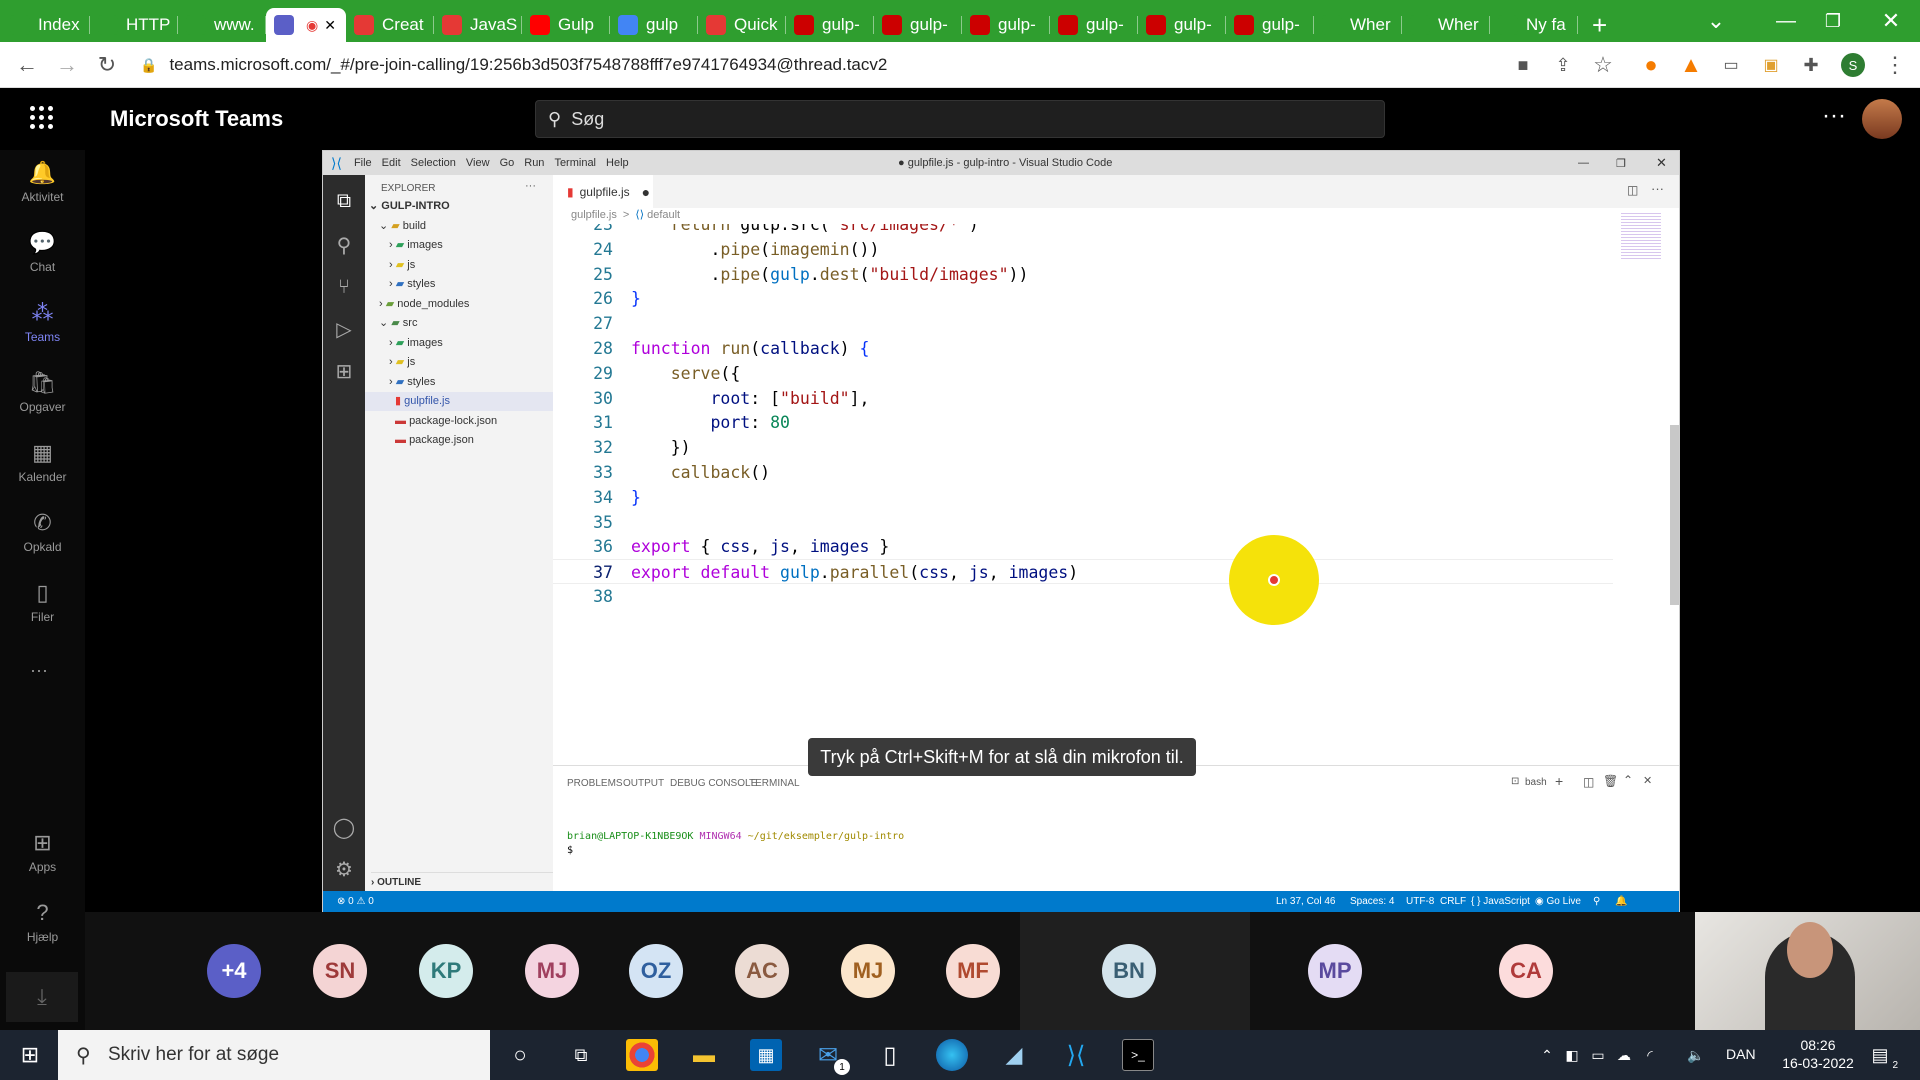 The image size is (1920, 1080). Describe the element at coordinates (1833, 21) in the screenshot. I see `restore-button: ❐` at that location.